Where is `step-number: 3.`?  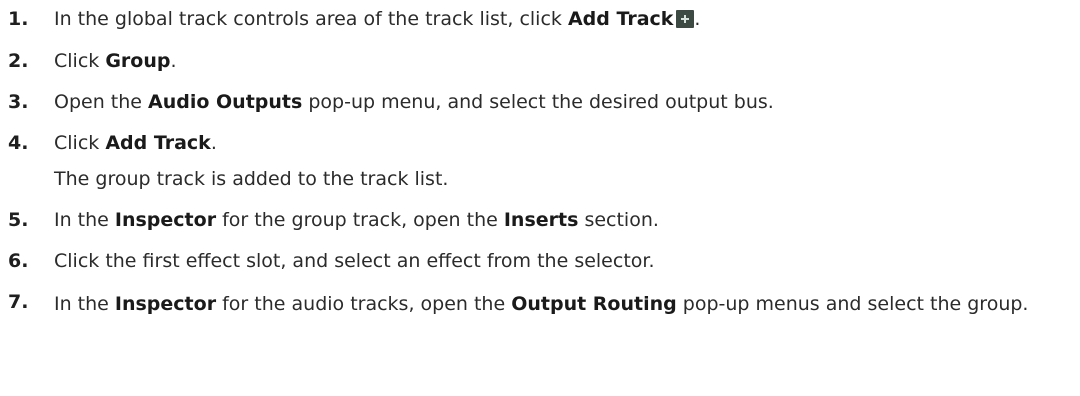 step-number: 3. is located at coordinates (18, 102).